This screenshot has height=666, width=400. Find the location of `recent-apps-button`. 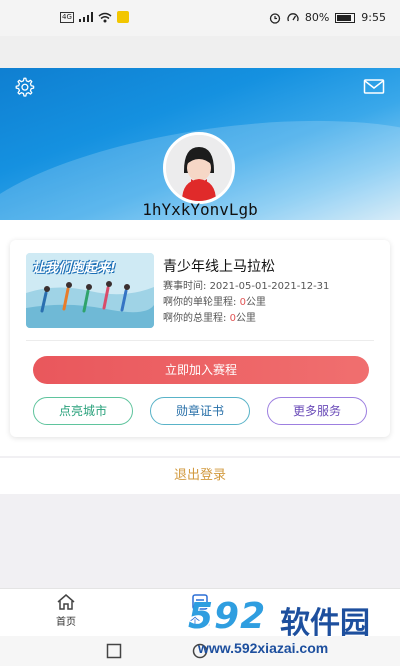

recent-apps-button is located at coordinates (114, 653).